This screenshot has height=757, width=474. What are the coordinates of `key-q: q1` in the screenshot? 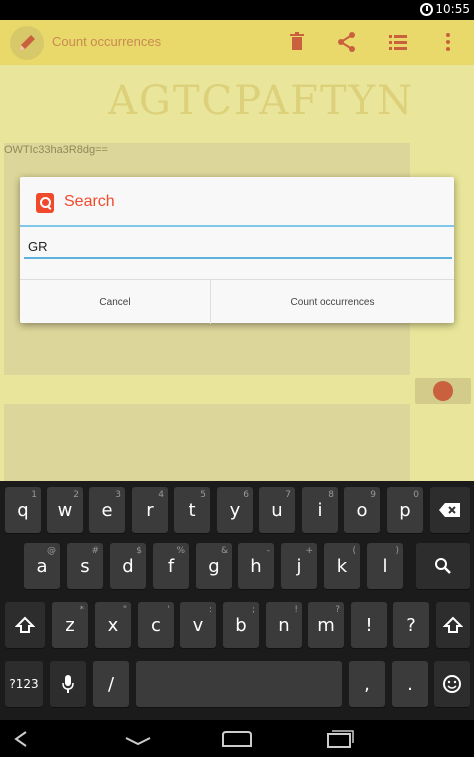 It's located at (23, 510).